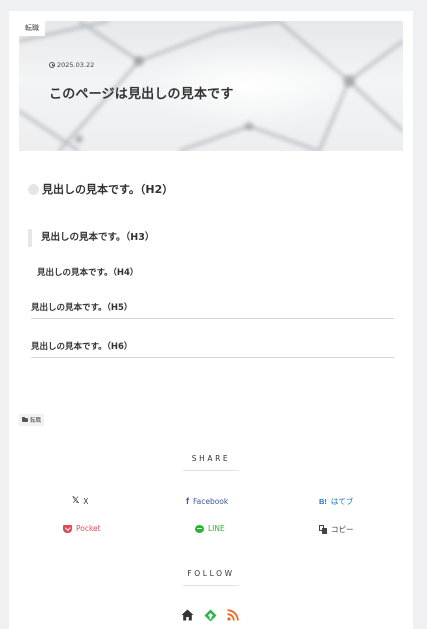 The width and height of the screenshot is (427, 629). I want to click on share-x-label: X, so click(86, 501).